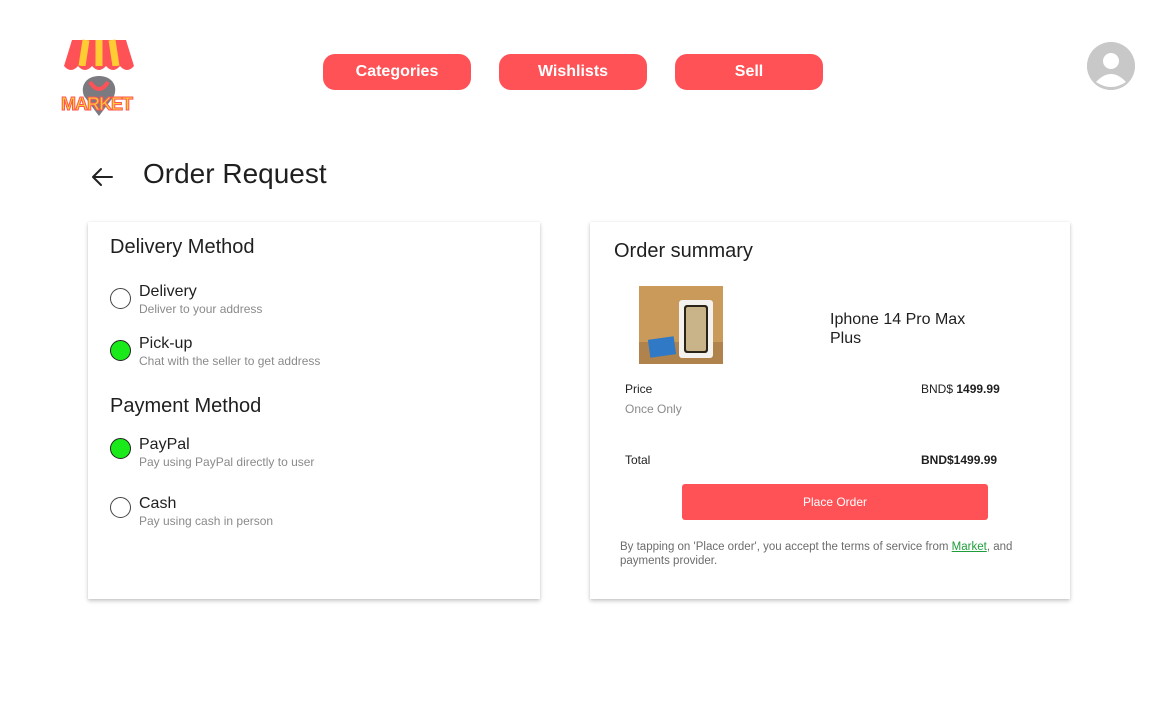 This screenshot has height=713, width=1173. What do you see at coordinates (166, 343) in the screenshot?
I see `pickup-option-label: Pick-up` at bounding box center [166, 343].